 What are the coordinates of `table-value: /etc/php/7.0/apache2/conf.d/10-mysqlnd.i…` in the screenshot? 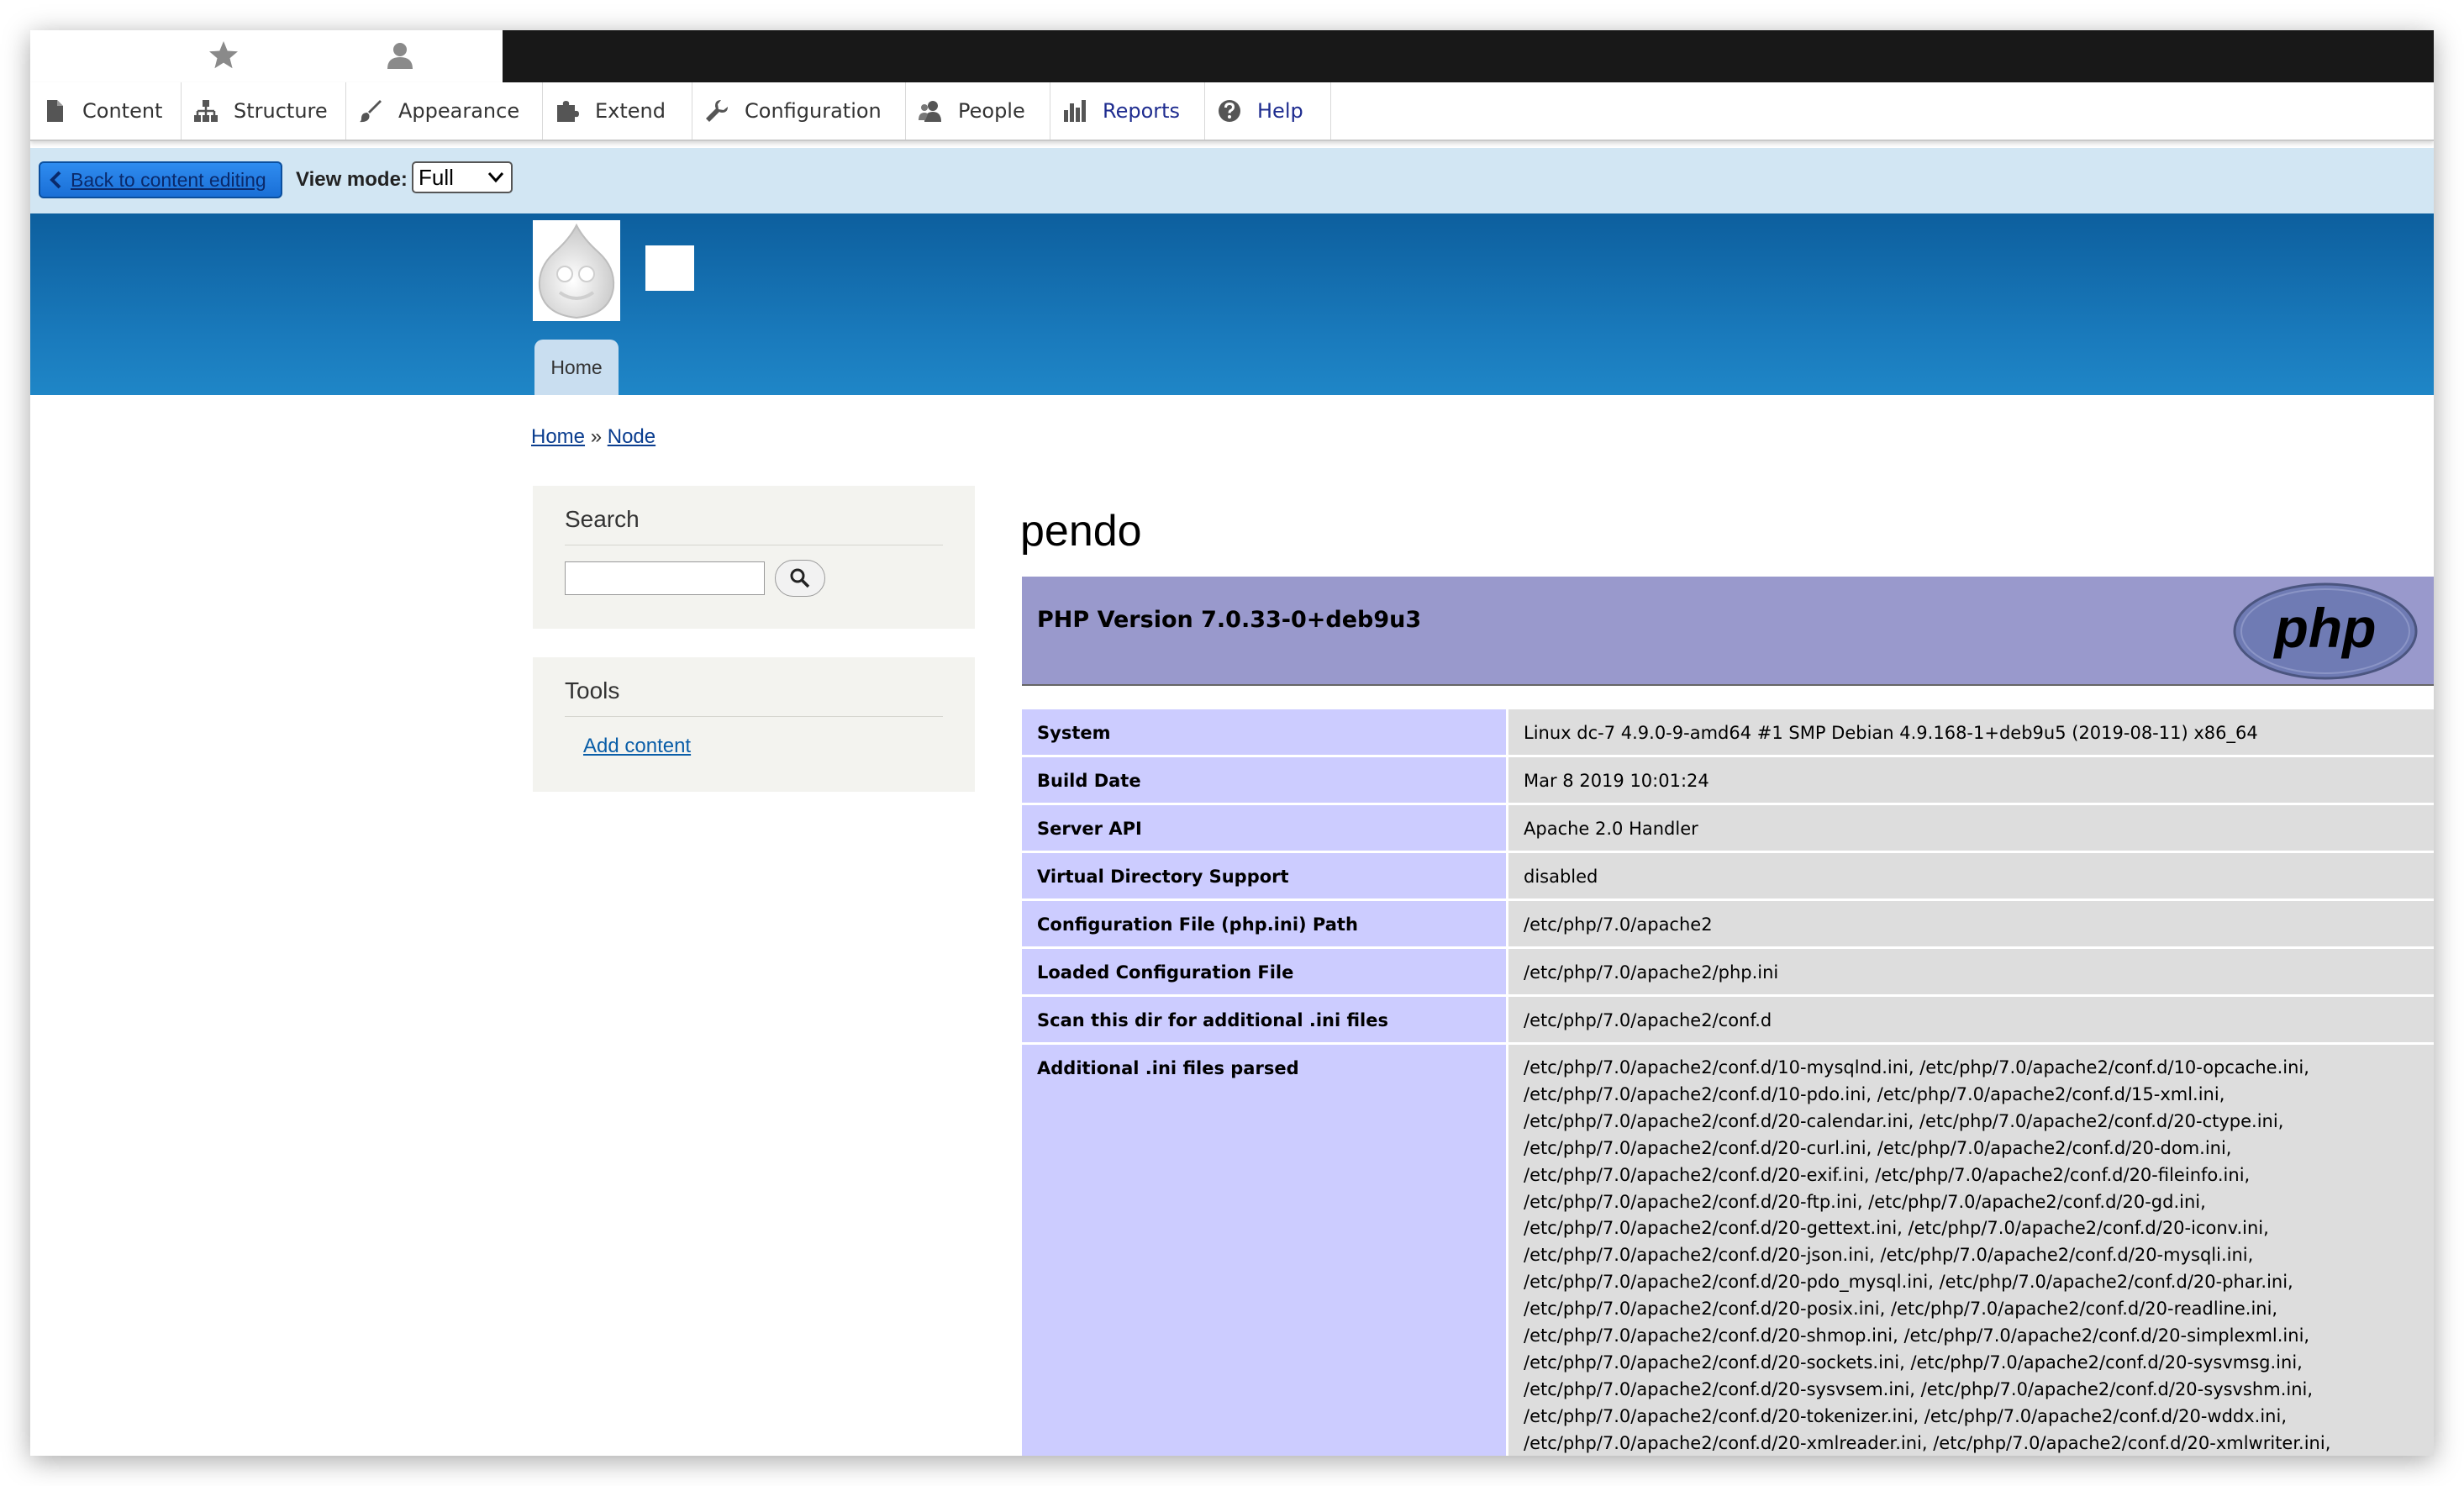 It's located at (1971, 1250).